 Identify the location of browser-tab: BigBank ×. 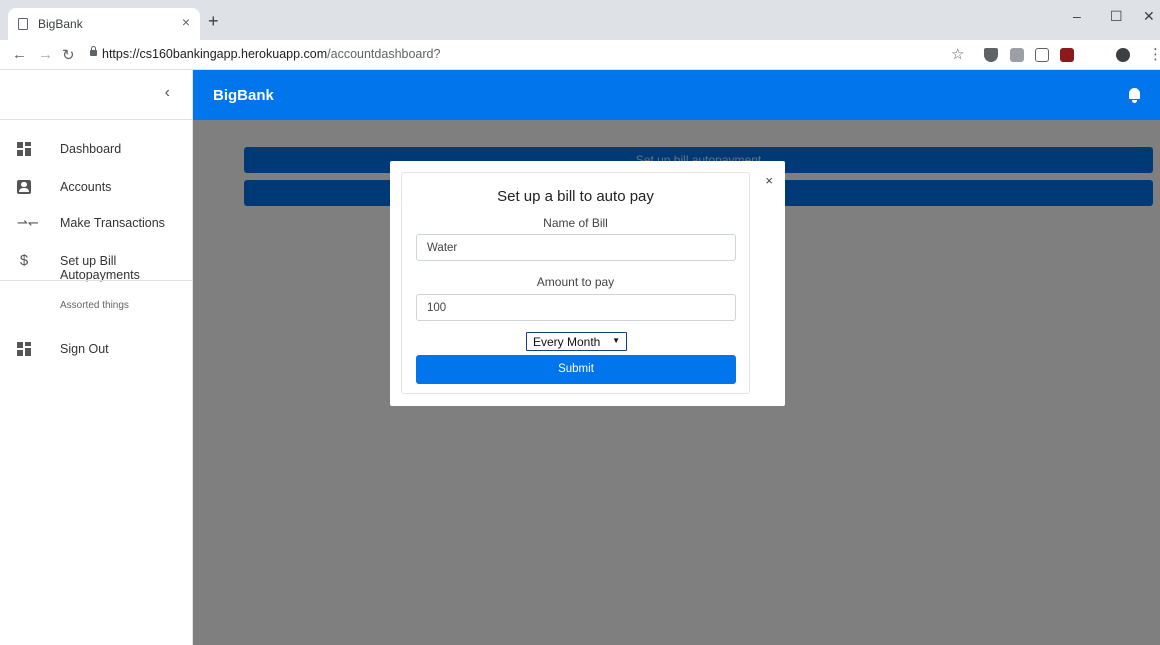
(104, 24).